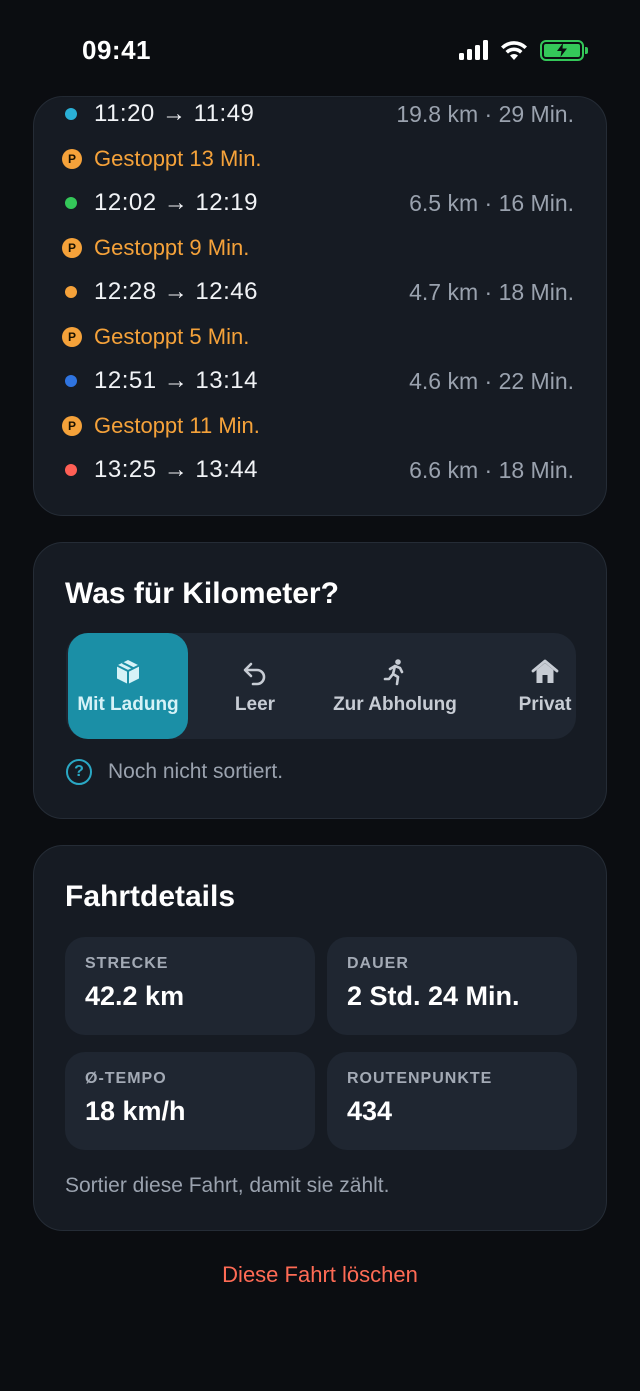 The image size is (640, 1391). What do you see at coordinates (491, 380) in the screenshot?
I see `trip-meta: 4.6 km · 22 Min.` at bounding box center [491, 380].